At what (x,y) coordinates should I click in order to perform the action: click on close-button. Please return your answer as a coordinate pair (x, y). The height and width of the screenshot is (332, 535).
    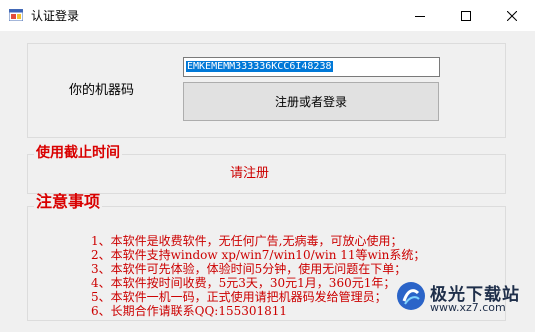
    Looking at the image, I should click on (512, 15).